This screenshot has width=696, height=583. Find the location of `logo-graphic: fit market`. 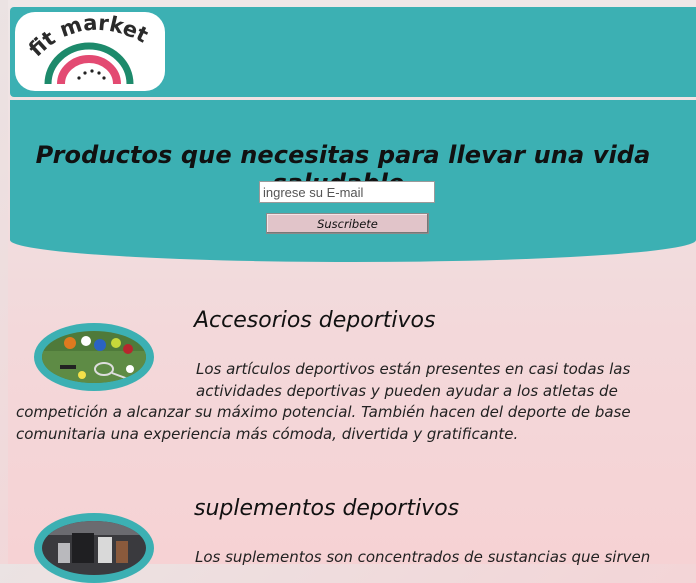

logo-graphic: fit market is located at coordinates (88, 48).